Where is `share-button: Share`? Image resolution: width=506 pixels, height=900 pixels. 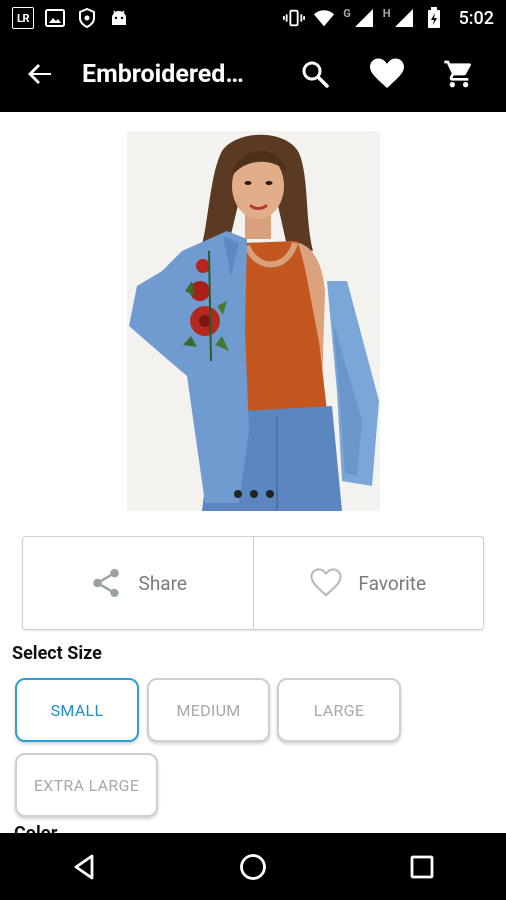 share-button: Share is located at coordinates (138, 583).